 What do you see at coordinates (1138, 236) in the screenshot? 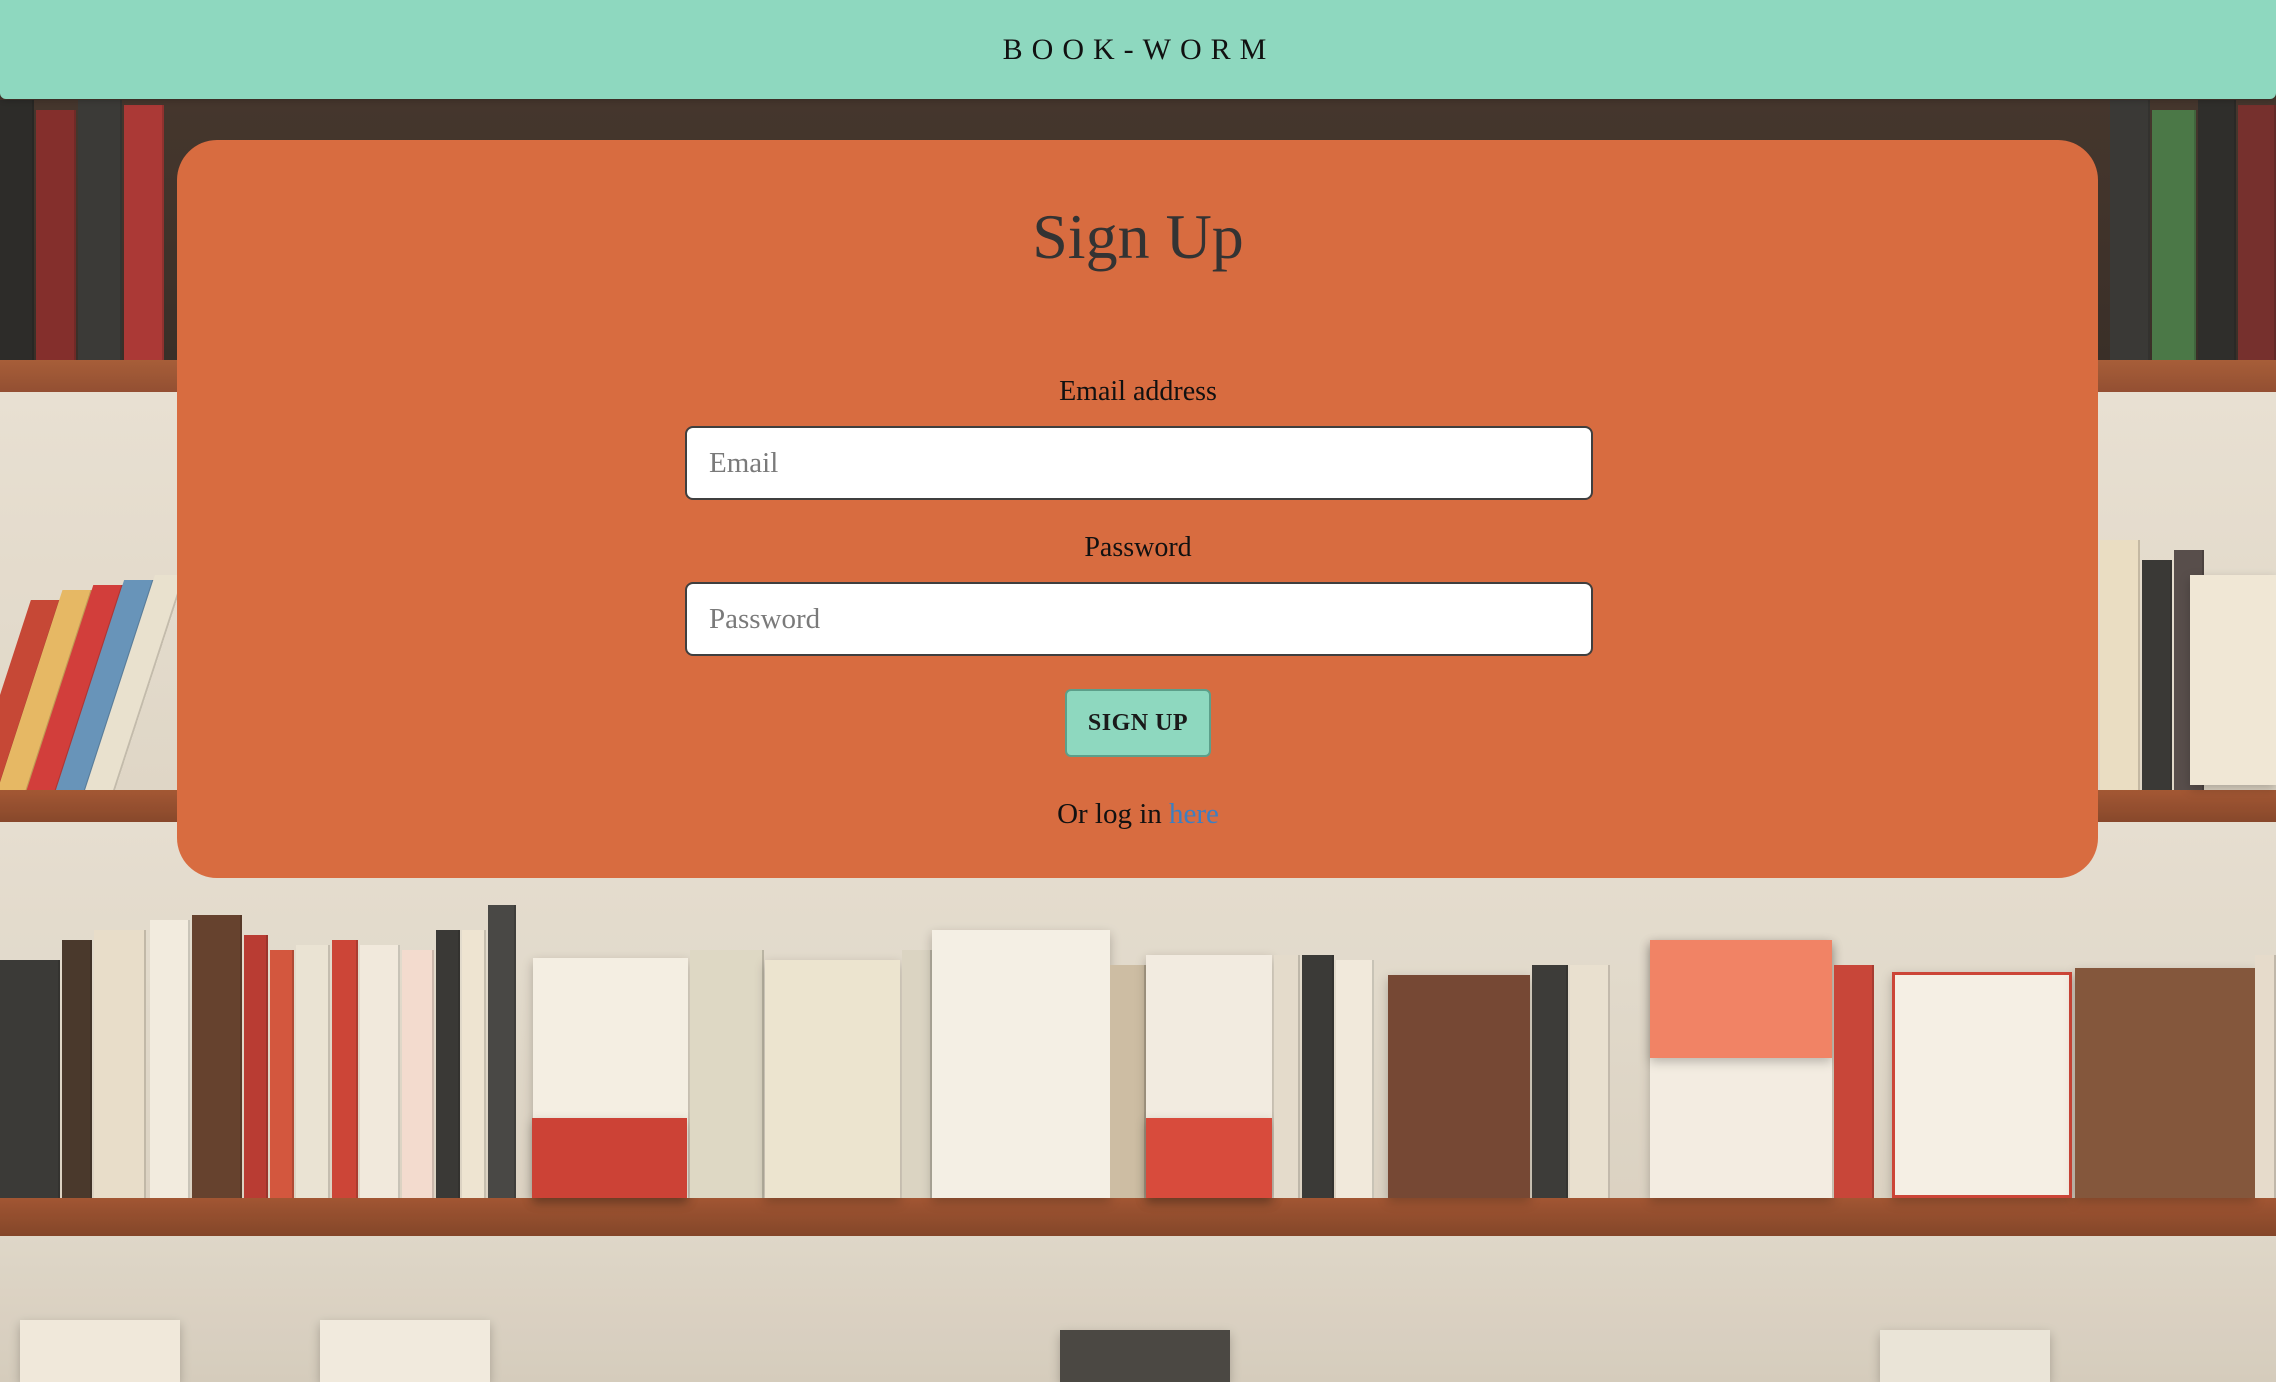
I see `page-title: Sign Up` at bounding box center [1138, 236].